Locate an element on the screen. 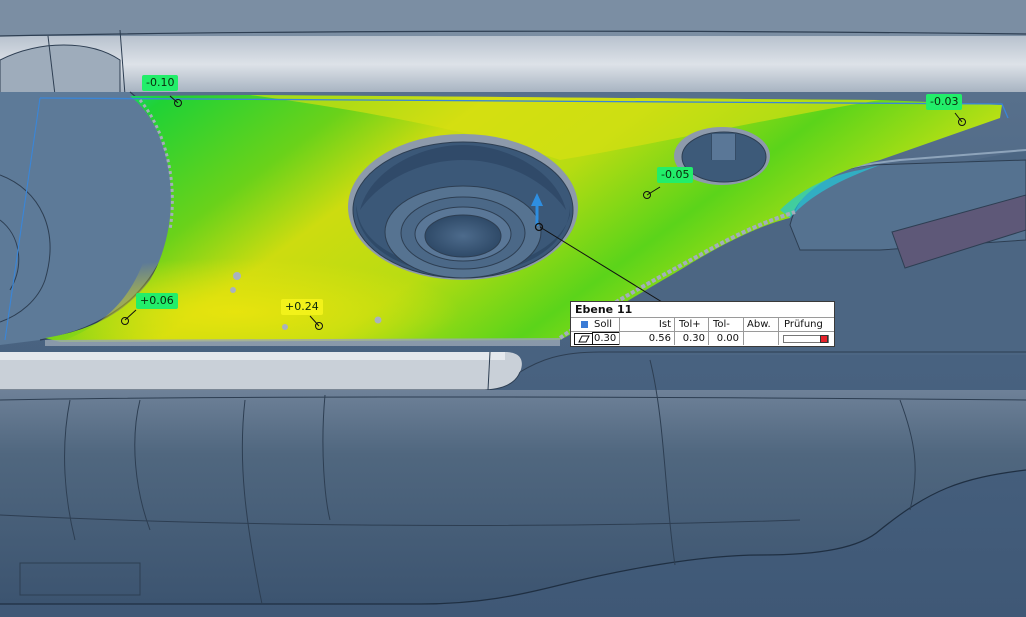 This screenshot has width=1026, height=617. soll-color-swatch is located at coordinates (584, 324).